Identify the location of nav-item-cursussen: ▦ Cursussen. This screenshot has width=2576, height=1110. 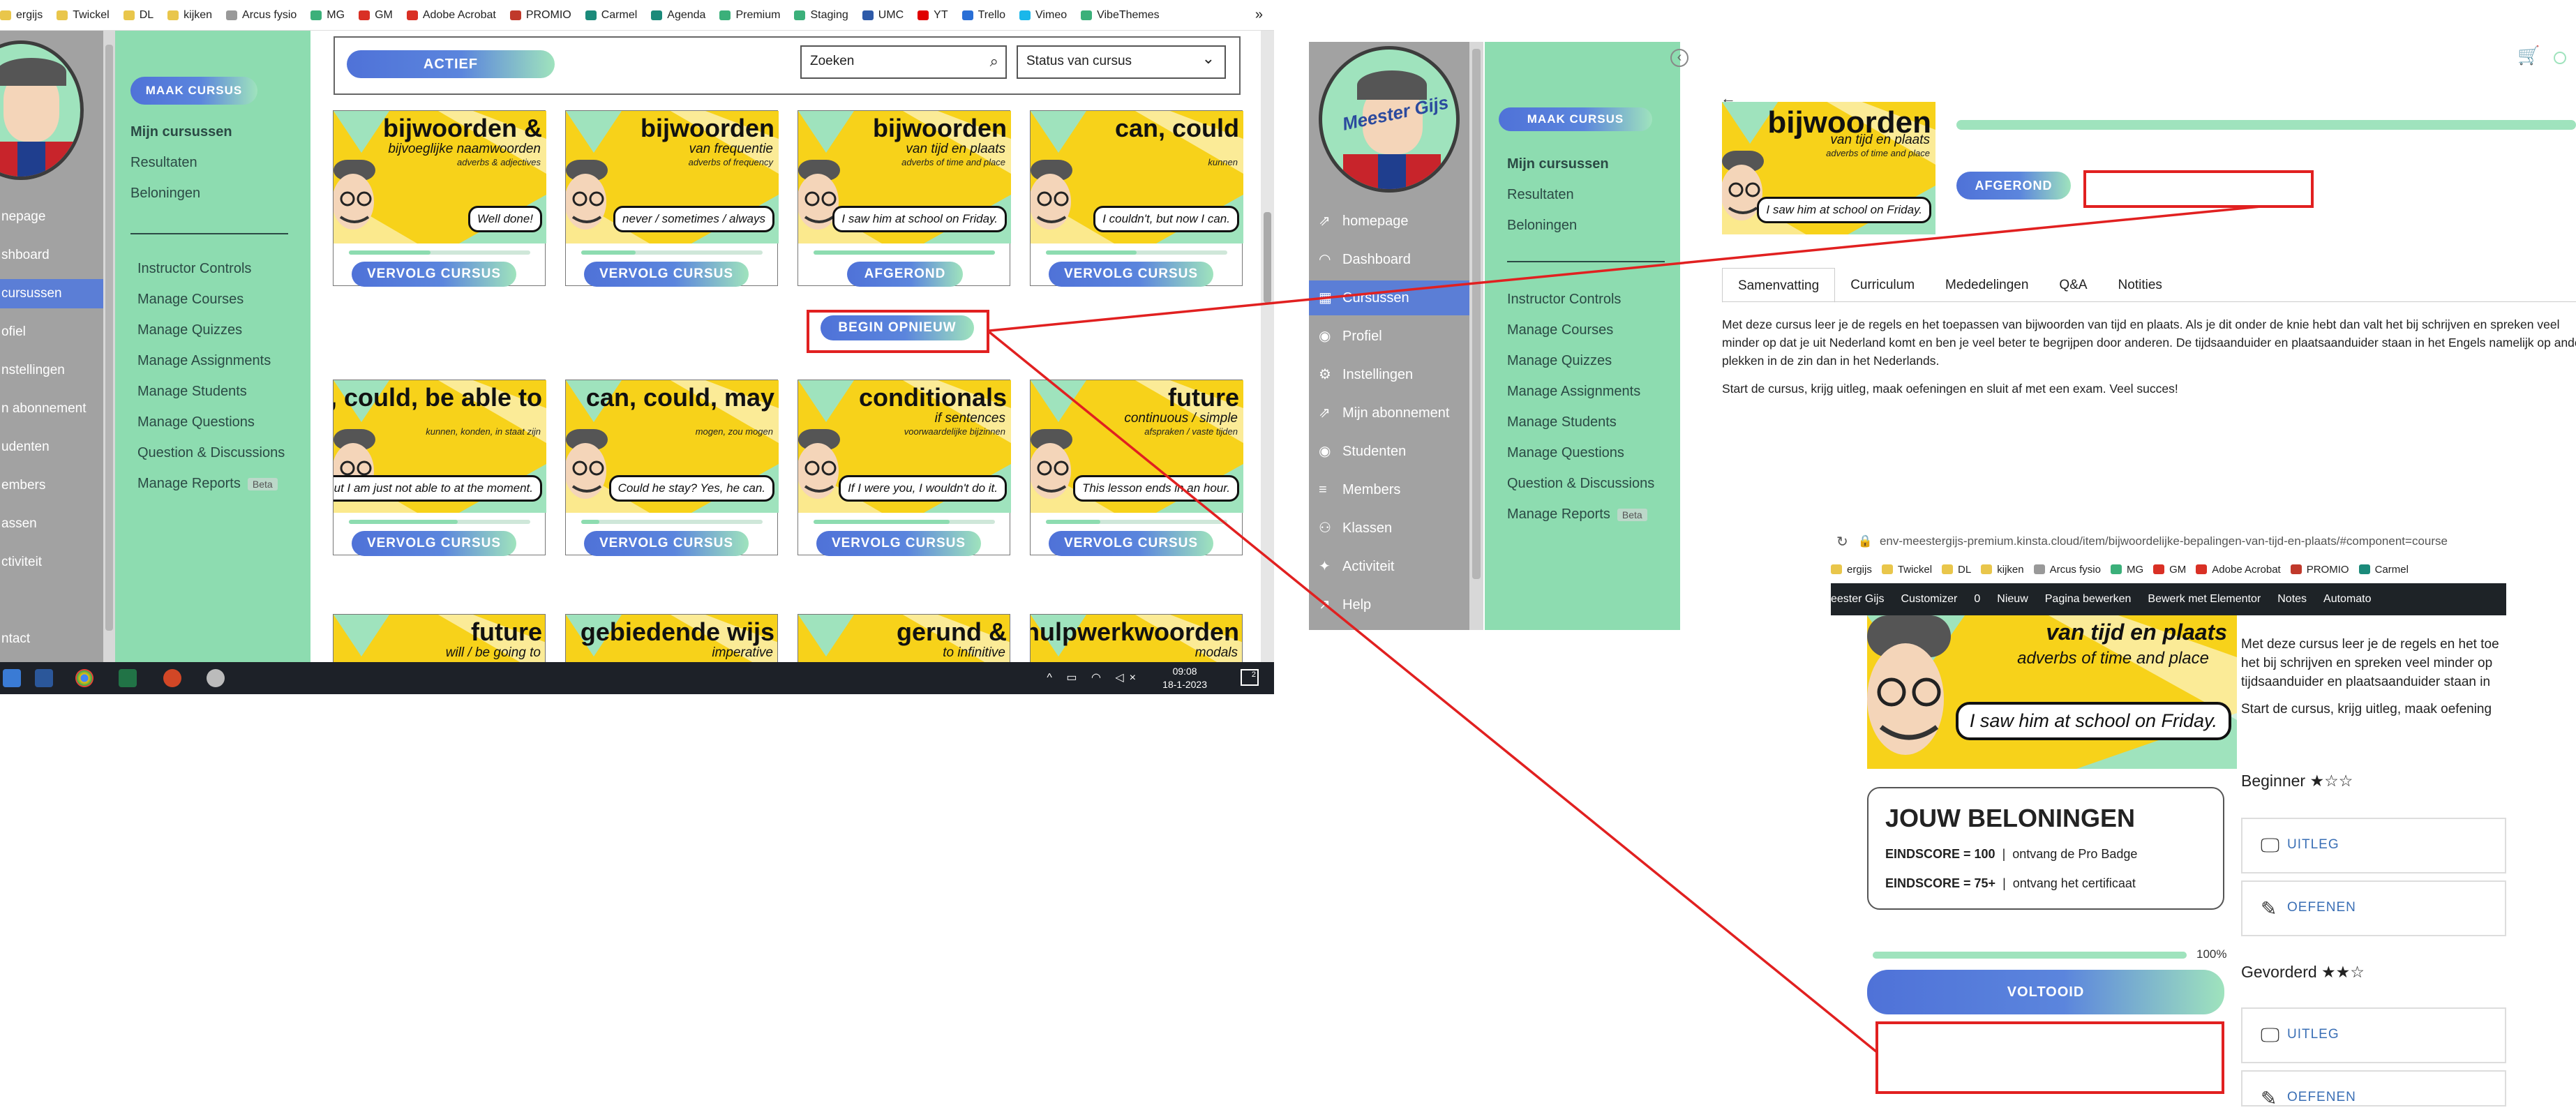
(1389, 297).